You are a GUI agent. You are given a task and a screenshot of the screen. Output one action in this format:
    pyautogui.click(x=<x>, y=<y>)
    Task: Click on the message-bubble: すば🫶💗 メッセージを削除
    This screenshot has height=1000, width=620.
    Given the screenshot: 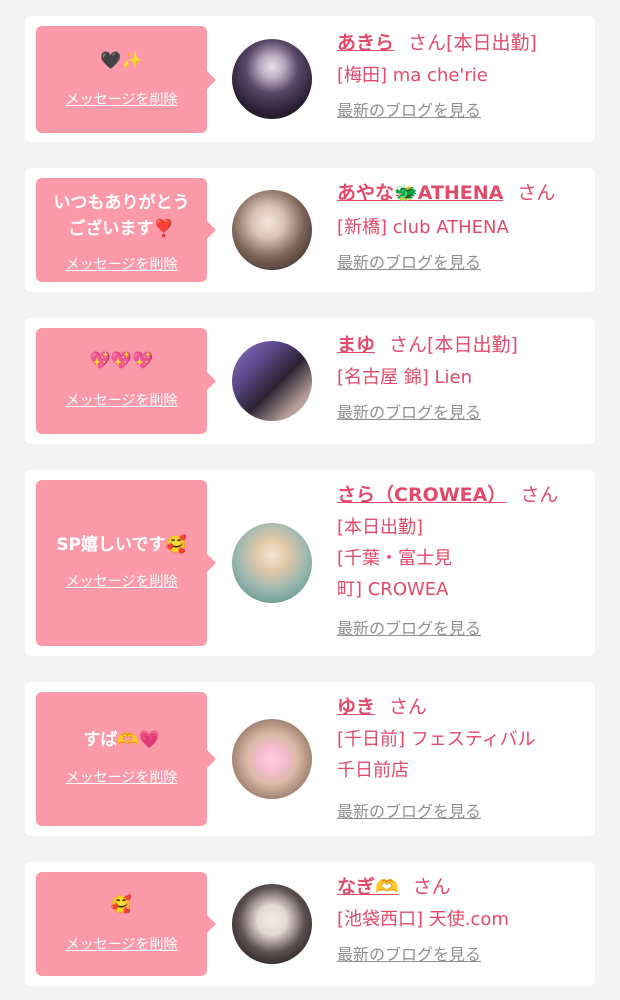 What is the action you would take?
    pyautogui.click(x=126, y=759)
    